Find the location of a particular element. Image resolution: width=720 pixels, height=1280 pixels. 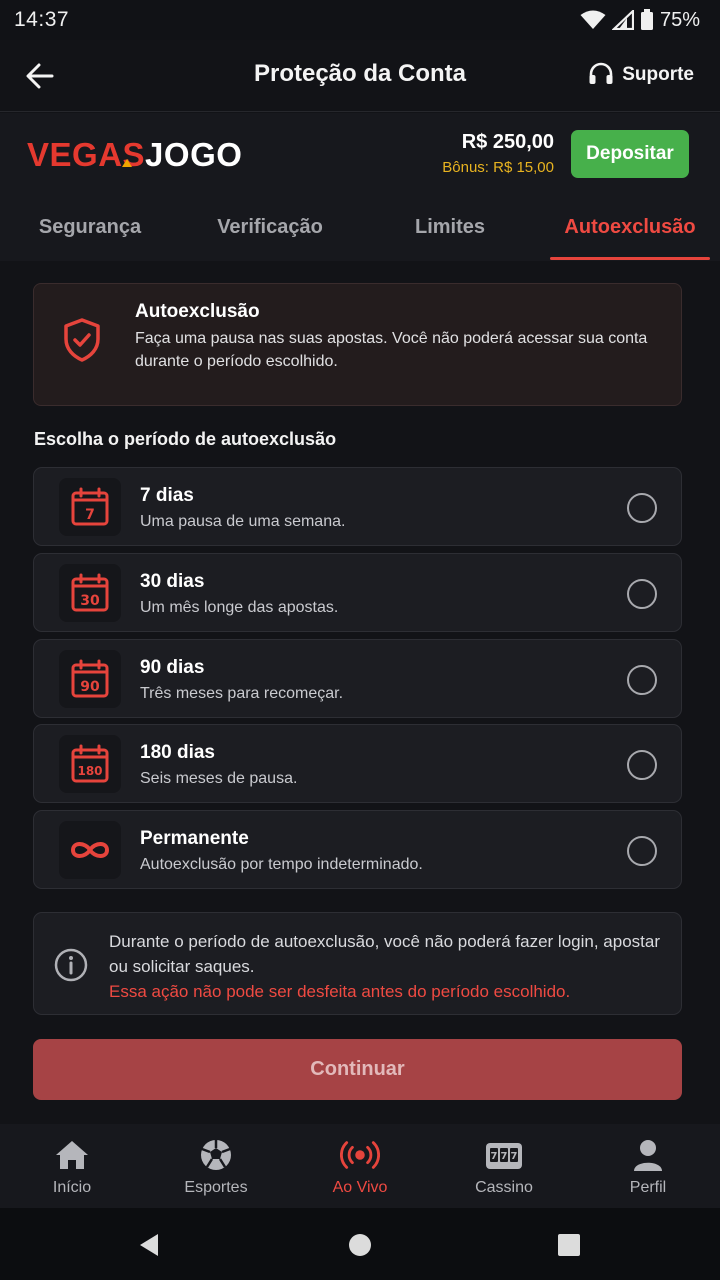

continue-button: Continuar is located at coordinates (357, 1069).